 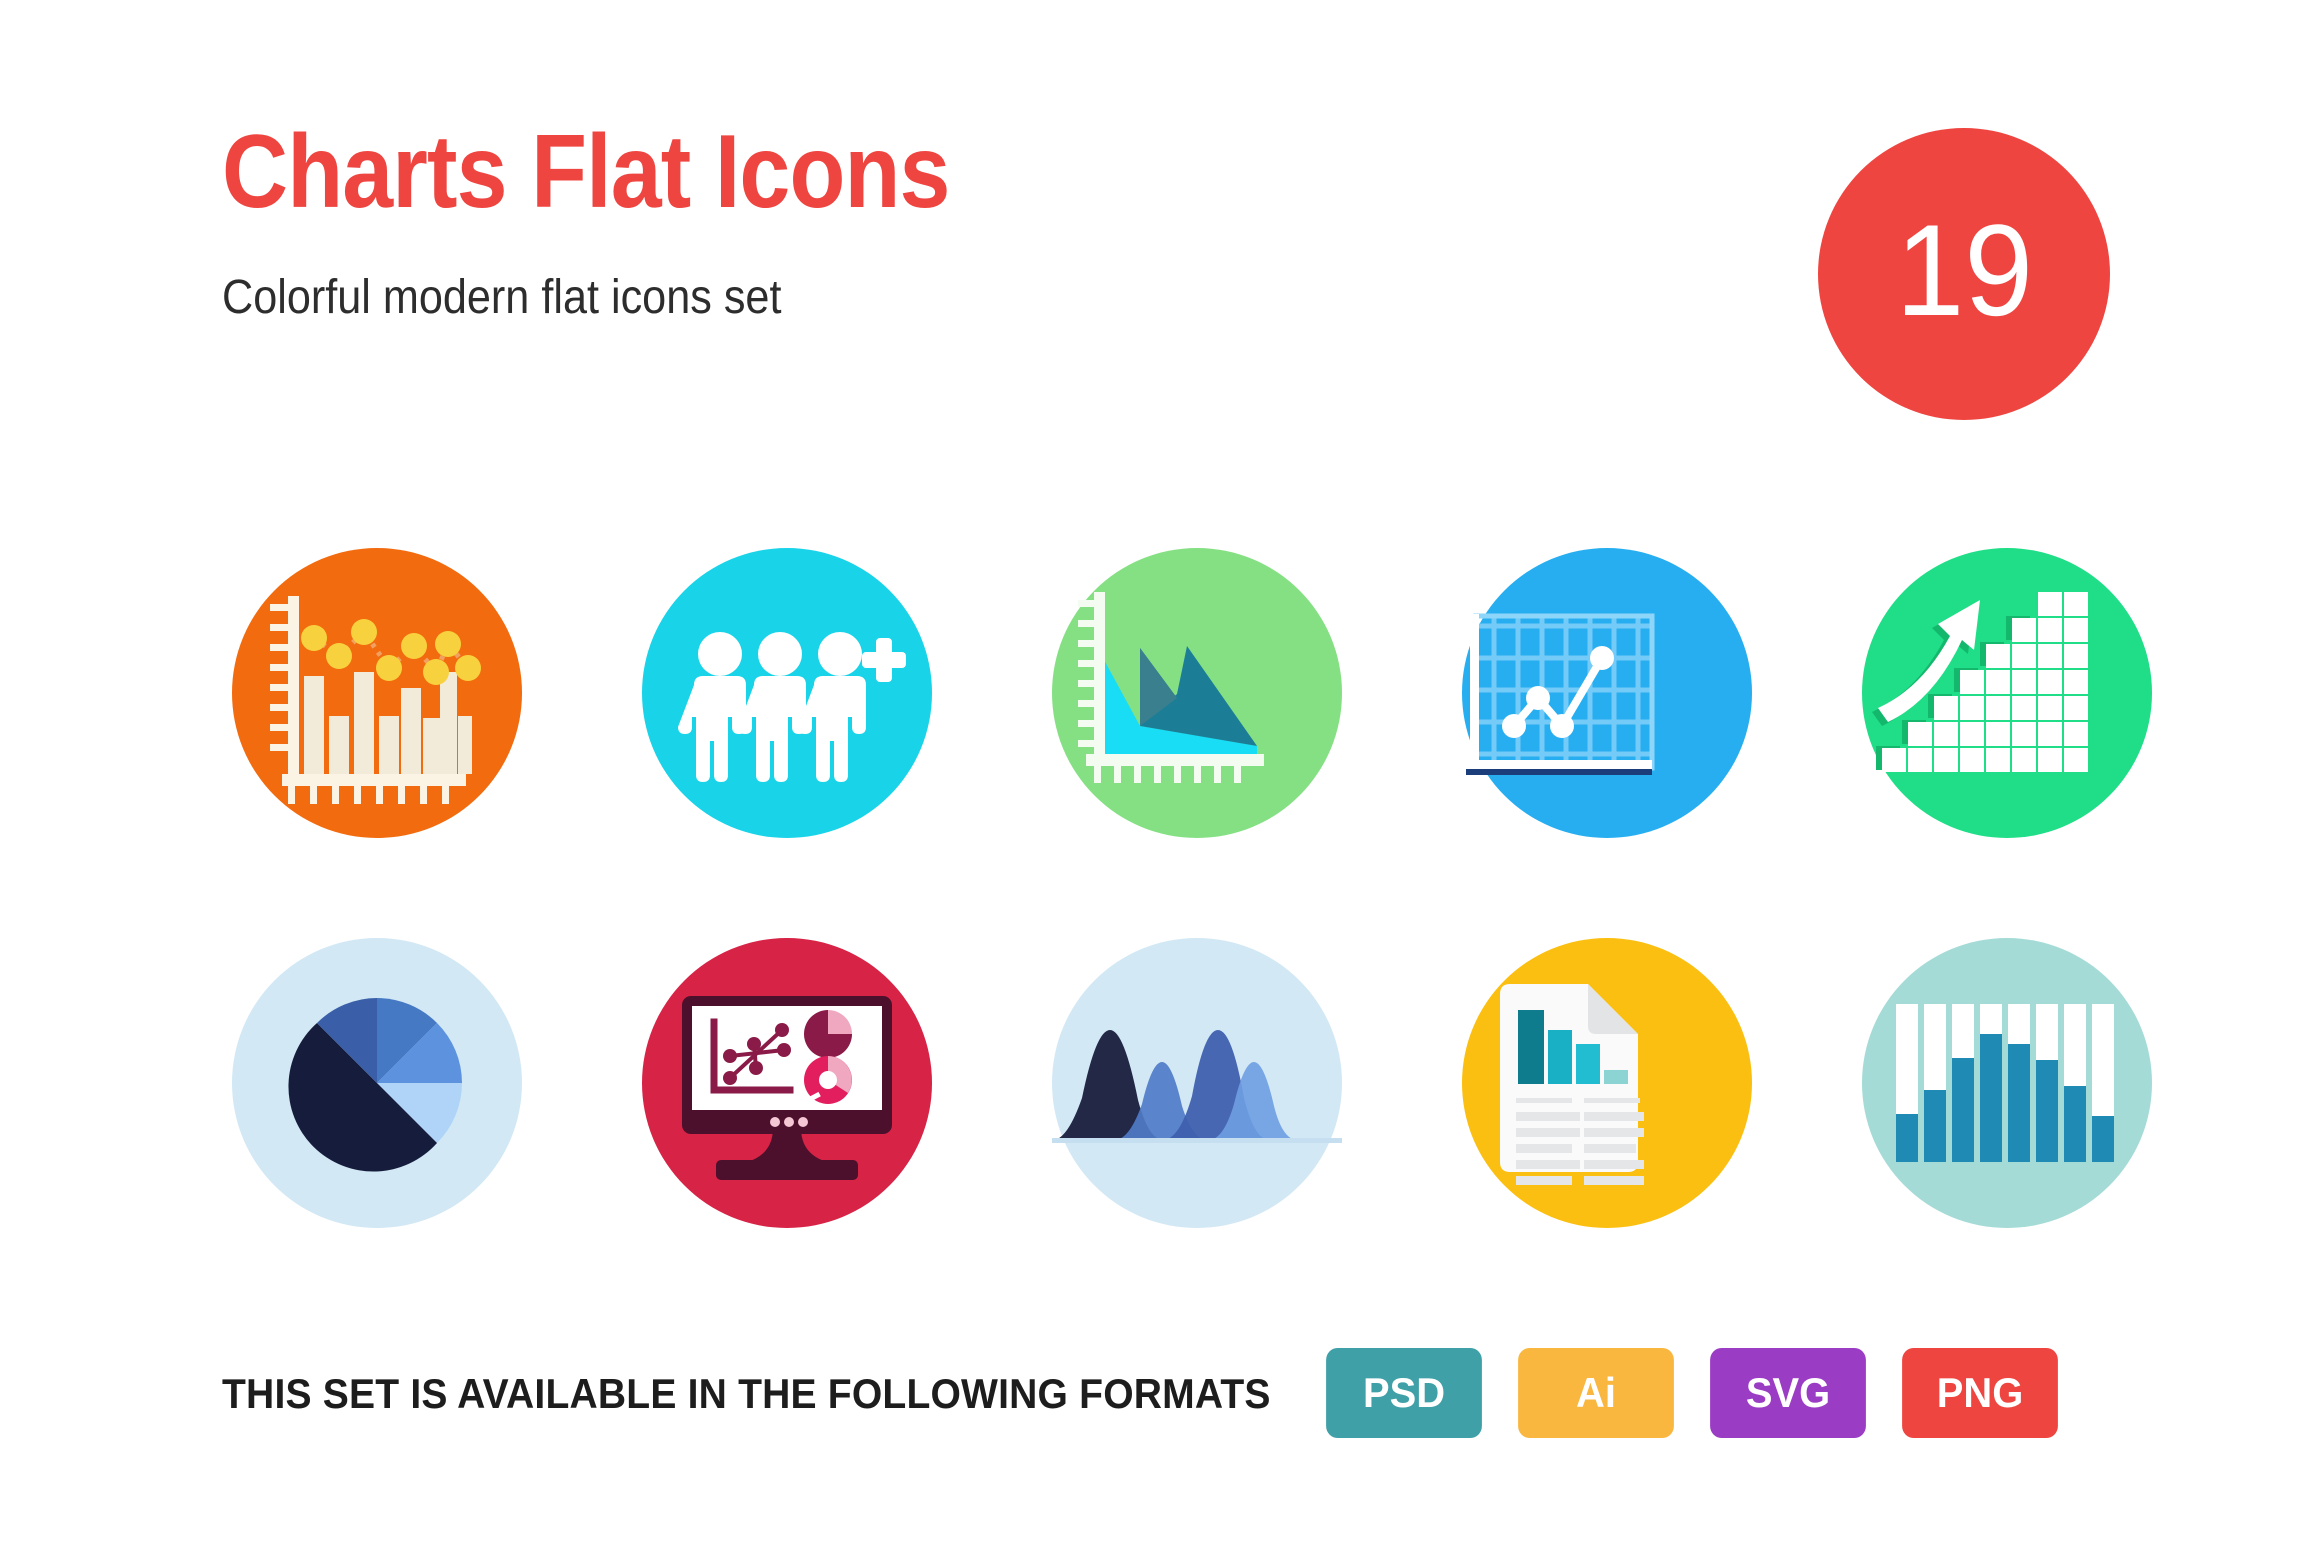 What do you see at coordinates (787, 1083) in the screenshot?
I see `icon-analytics-monitor` at bounding box center [787, 1083].